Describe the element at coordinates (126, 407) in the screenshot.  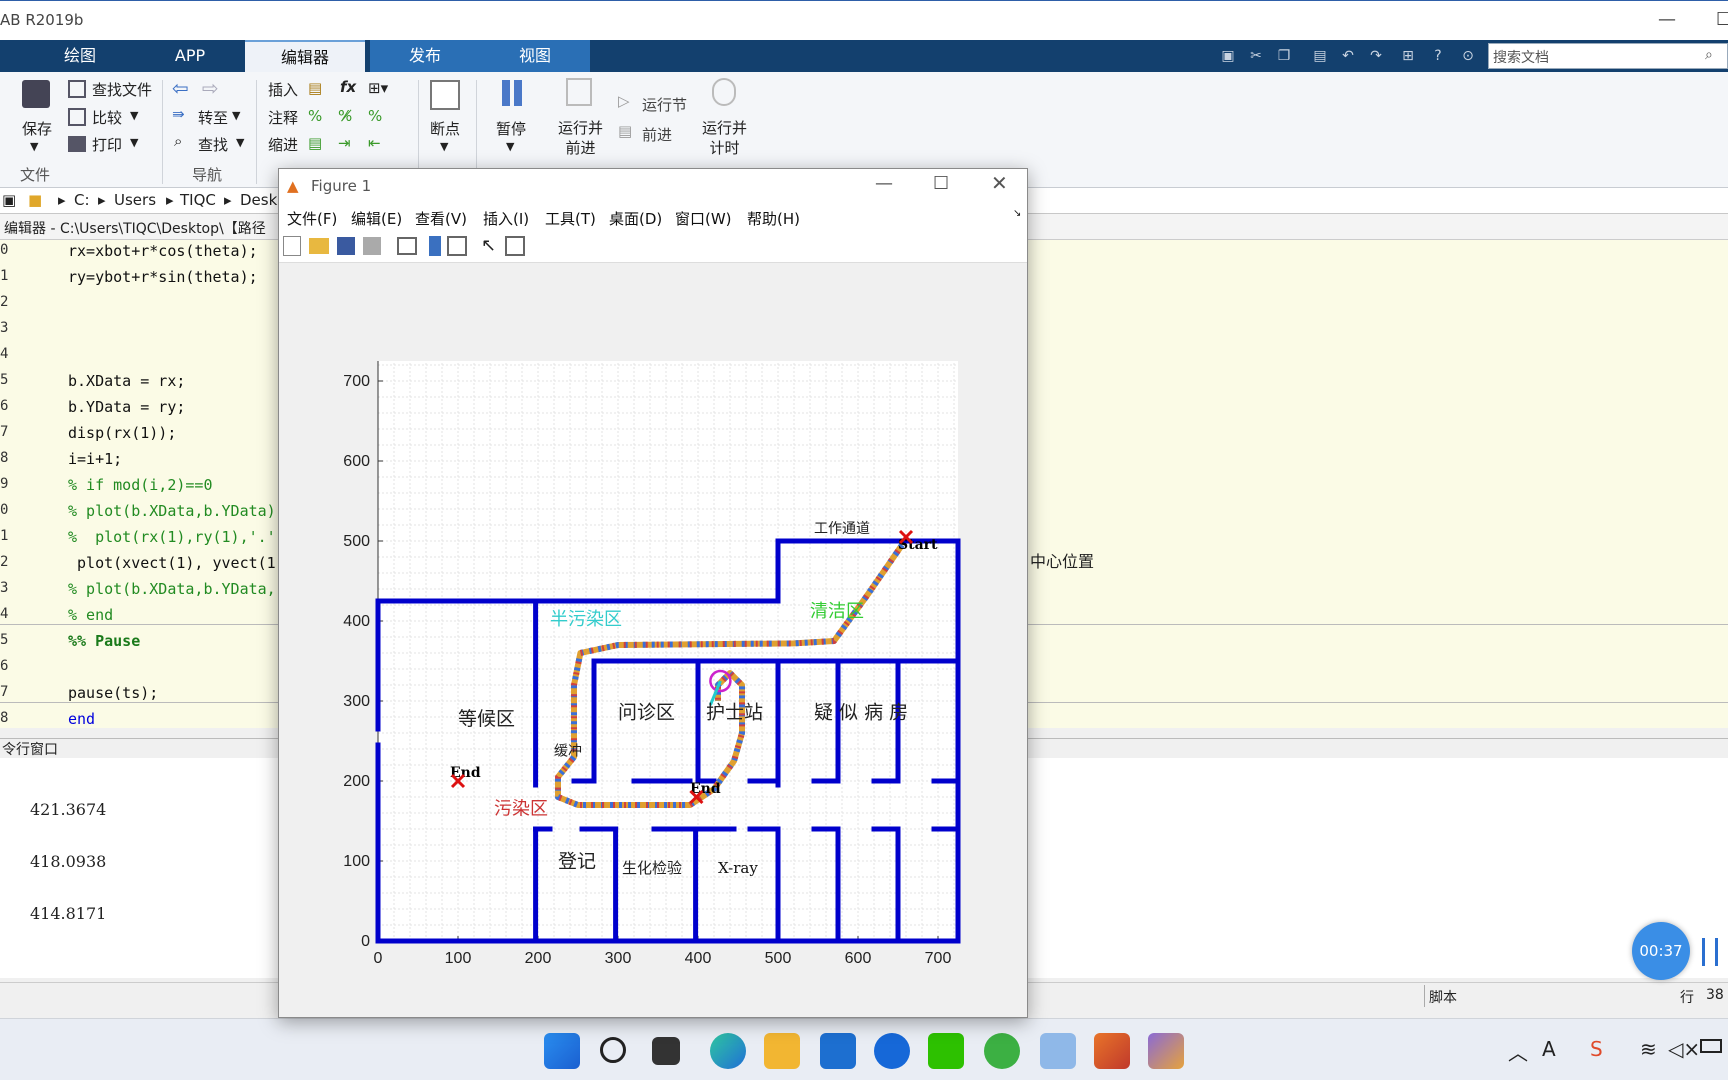
I see `code-line: b.YData = ry;` at that location.